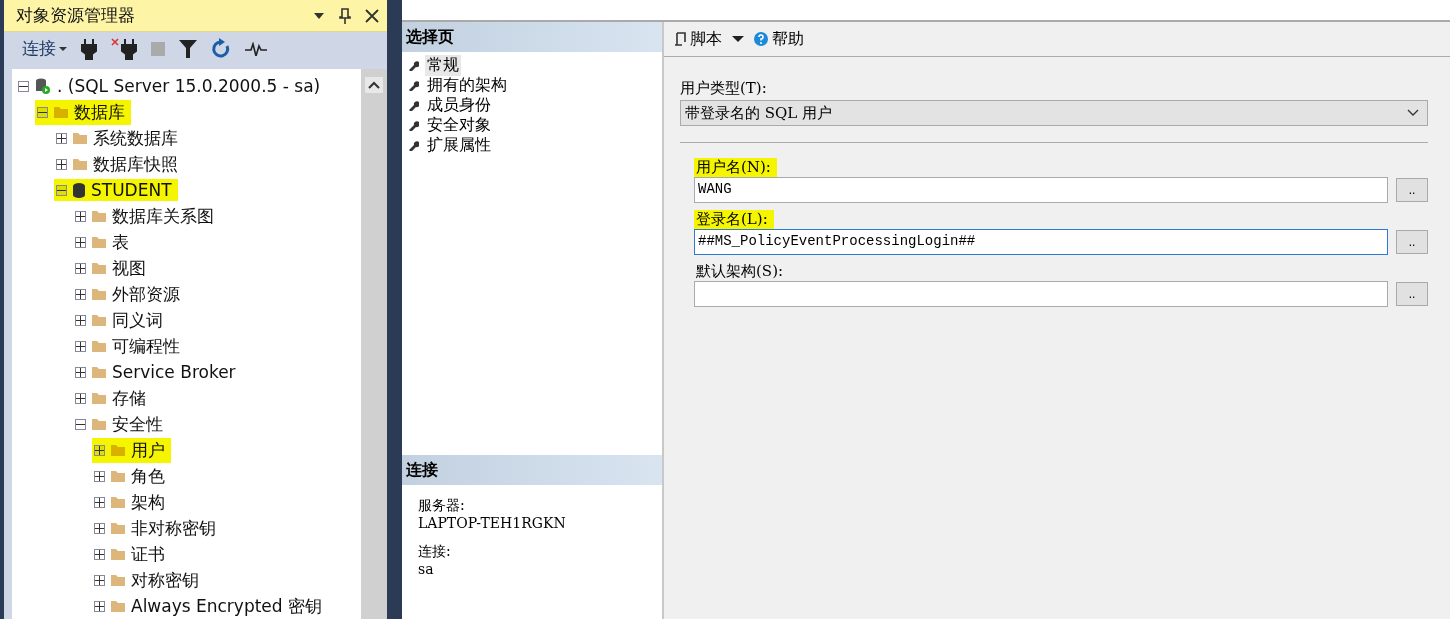  I want to click on tree-item: 数据库, so click(83, 112).